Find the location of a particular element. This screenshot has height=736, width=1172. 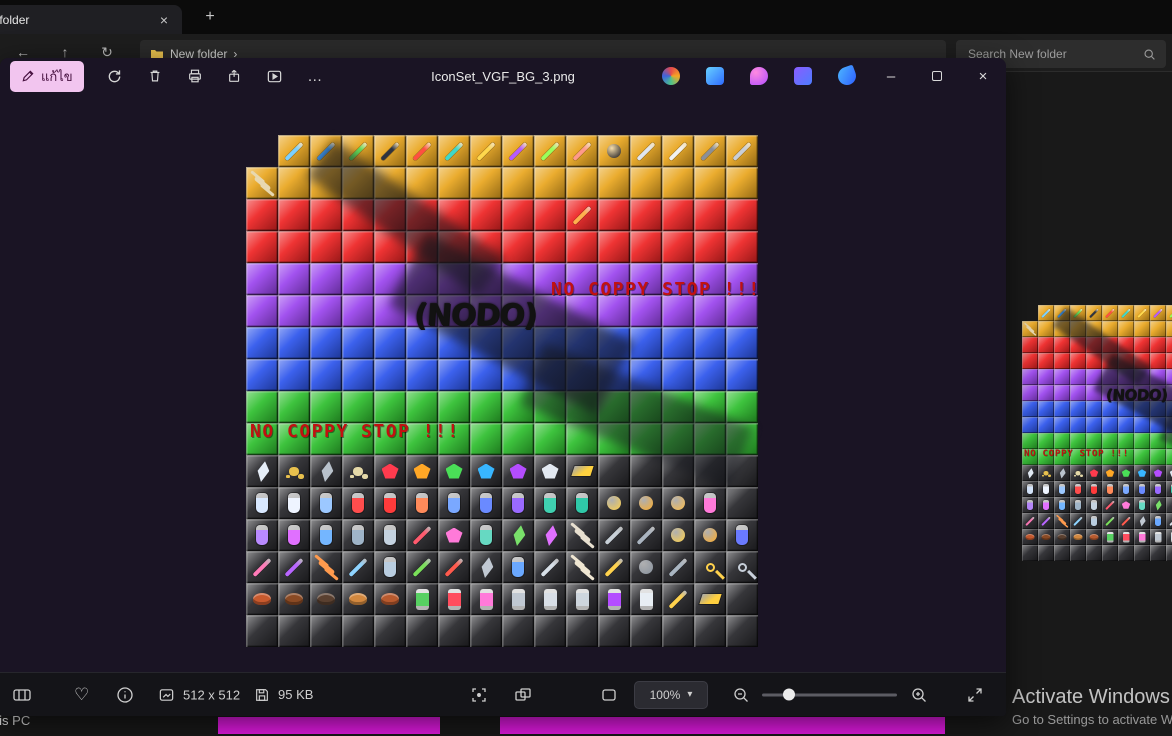

favorite-icon: ♡ is located at coordinates (81, 695).